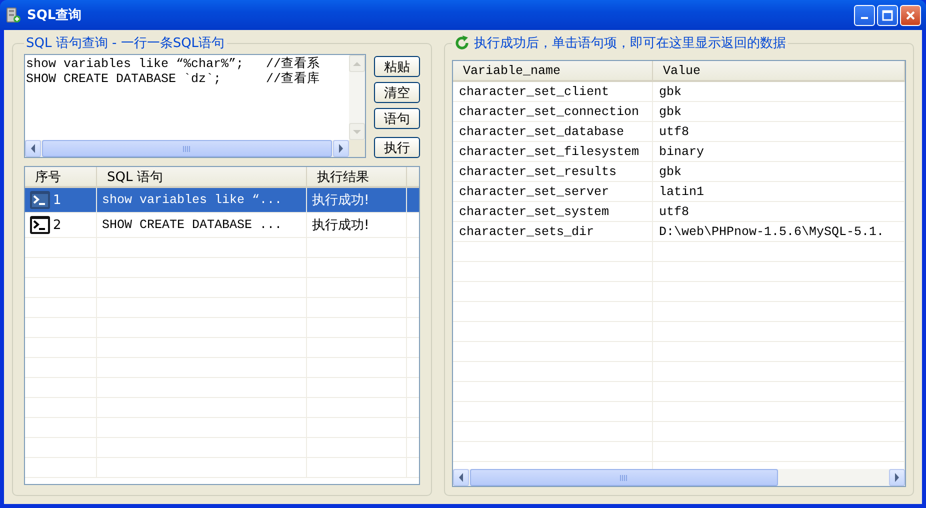  Describe the element at coordinates (57, 200) in the screenshot. I see `row-number: 1` at that location.